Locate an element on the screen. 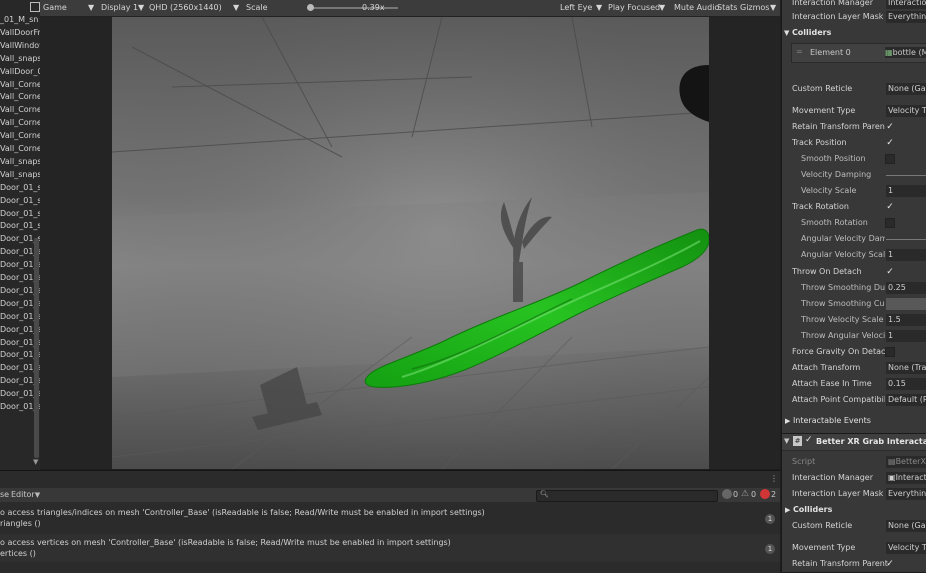  property-row: Attach Point Compatibility MDefault (Re is located at coordinates (854, 400).